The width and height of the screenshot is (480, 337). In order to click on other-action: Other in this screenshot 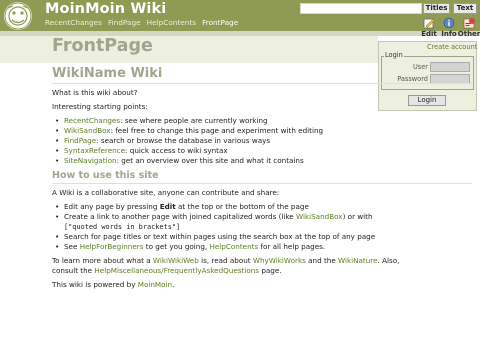, I will do `click(468, 27)`.